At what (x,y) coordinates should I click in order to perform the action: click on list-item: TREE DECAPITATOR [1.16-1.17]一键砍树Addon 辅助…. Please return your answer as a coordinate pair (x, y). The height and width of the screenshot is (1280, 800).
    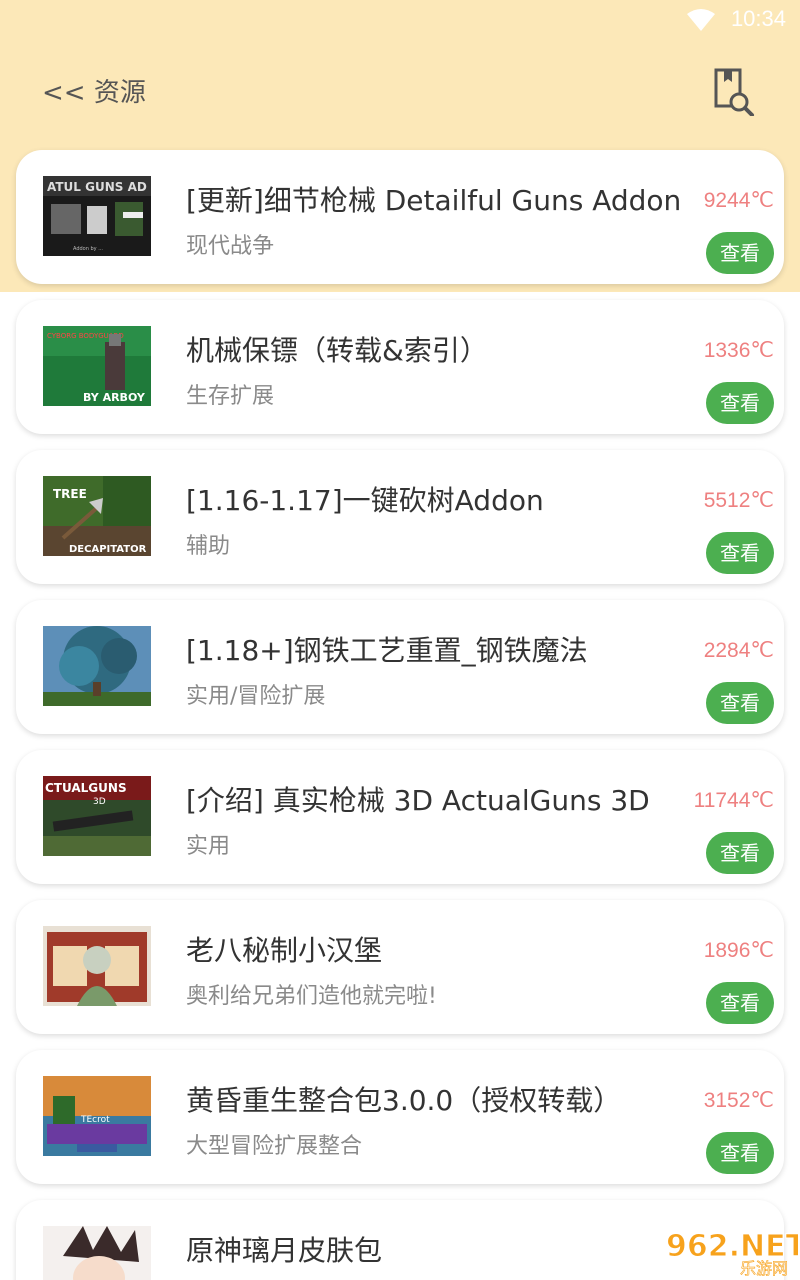
    Looking at the image, I should click on (400, 517).